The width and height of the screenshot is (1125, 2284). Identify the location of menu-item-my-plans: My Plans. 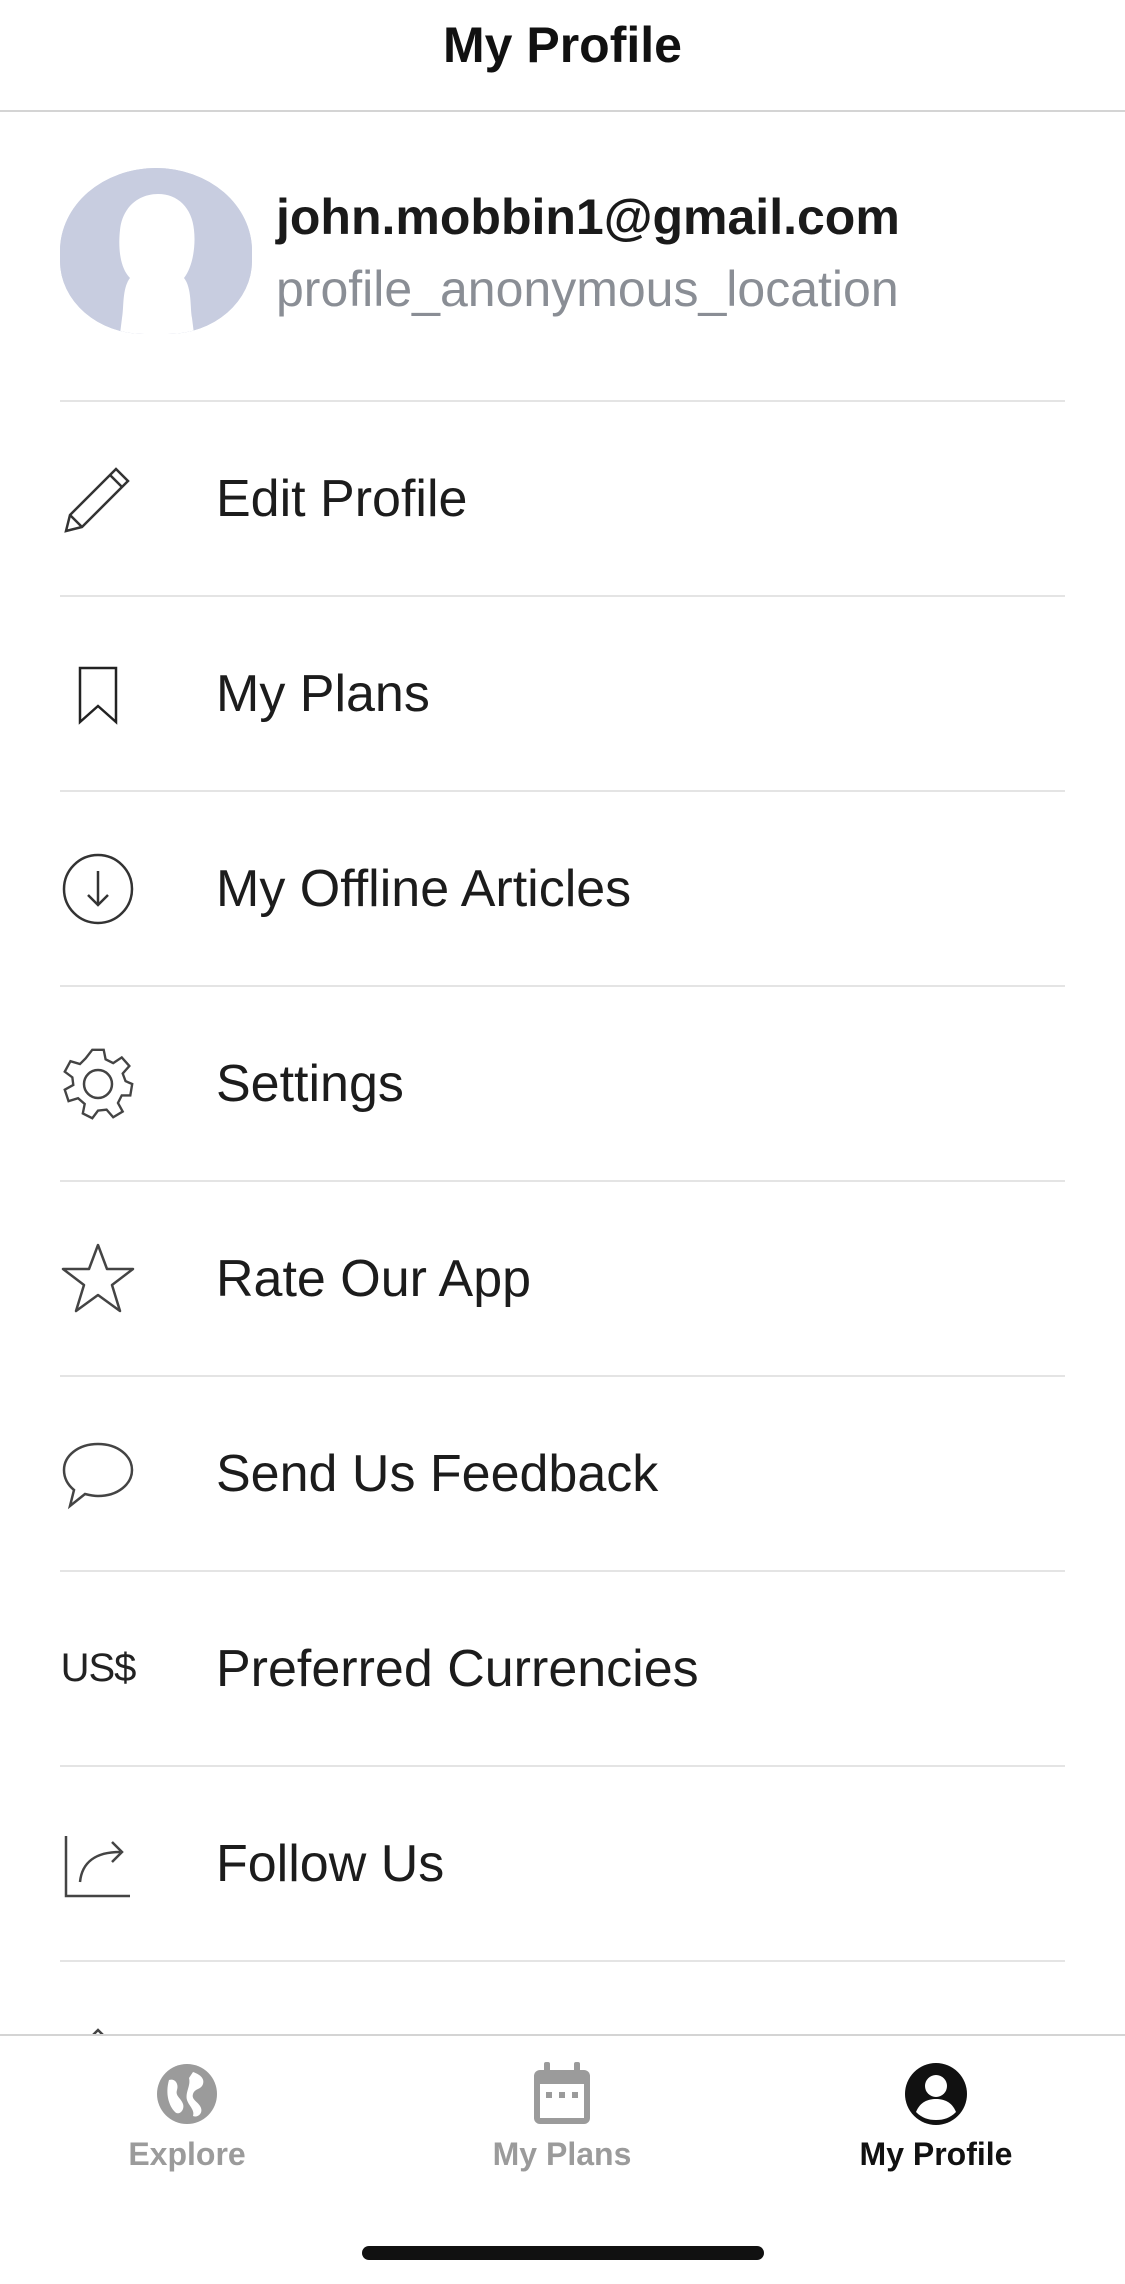
(562, 692).